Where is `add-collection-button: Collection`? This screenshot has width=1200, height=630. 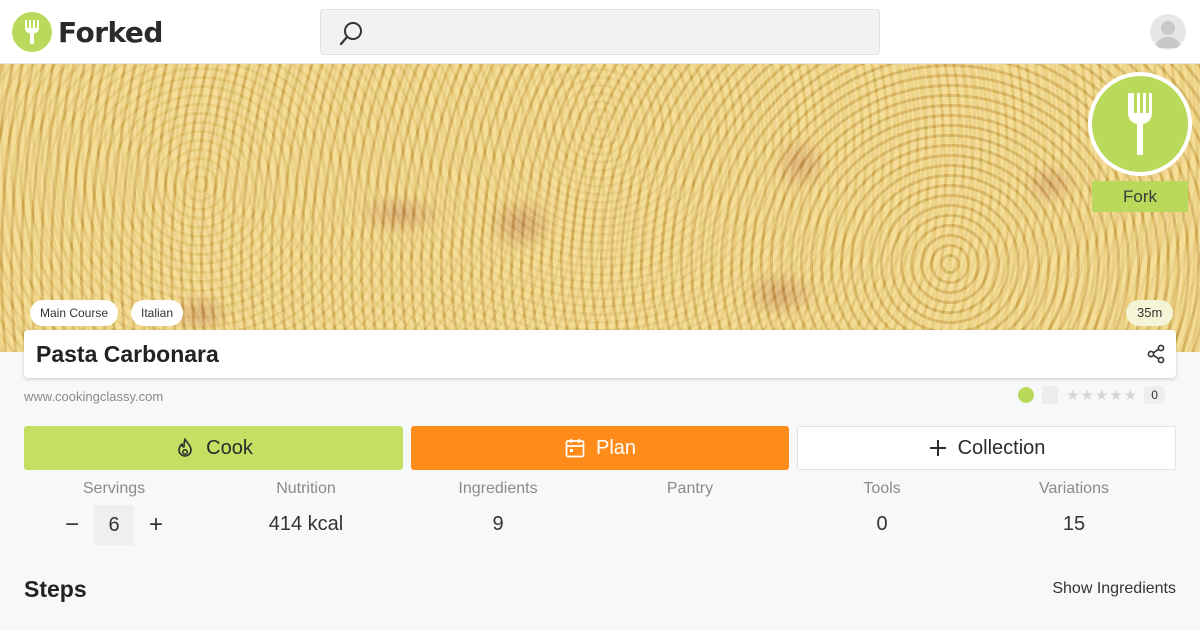
add-collection-button: Collection is located at coordinates (986, 448).